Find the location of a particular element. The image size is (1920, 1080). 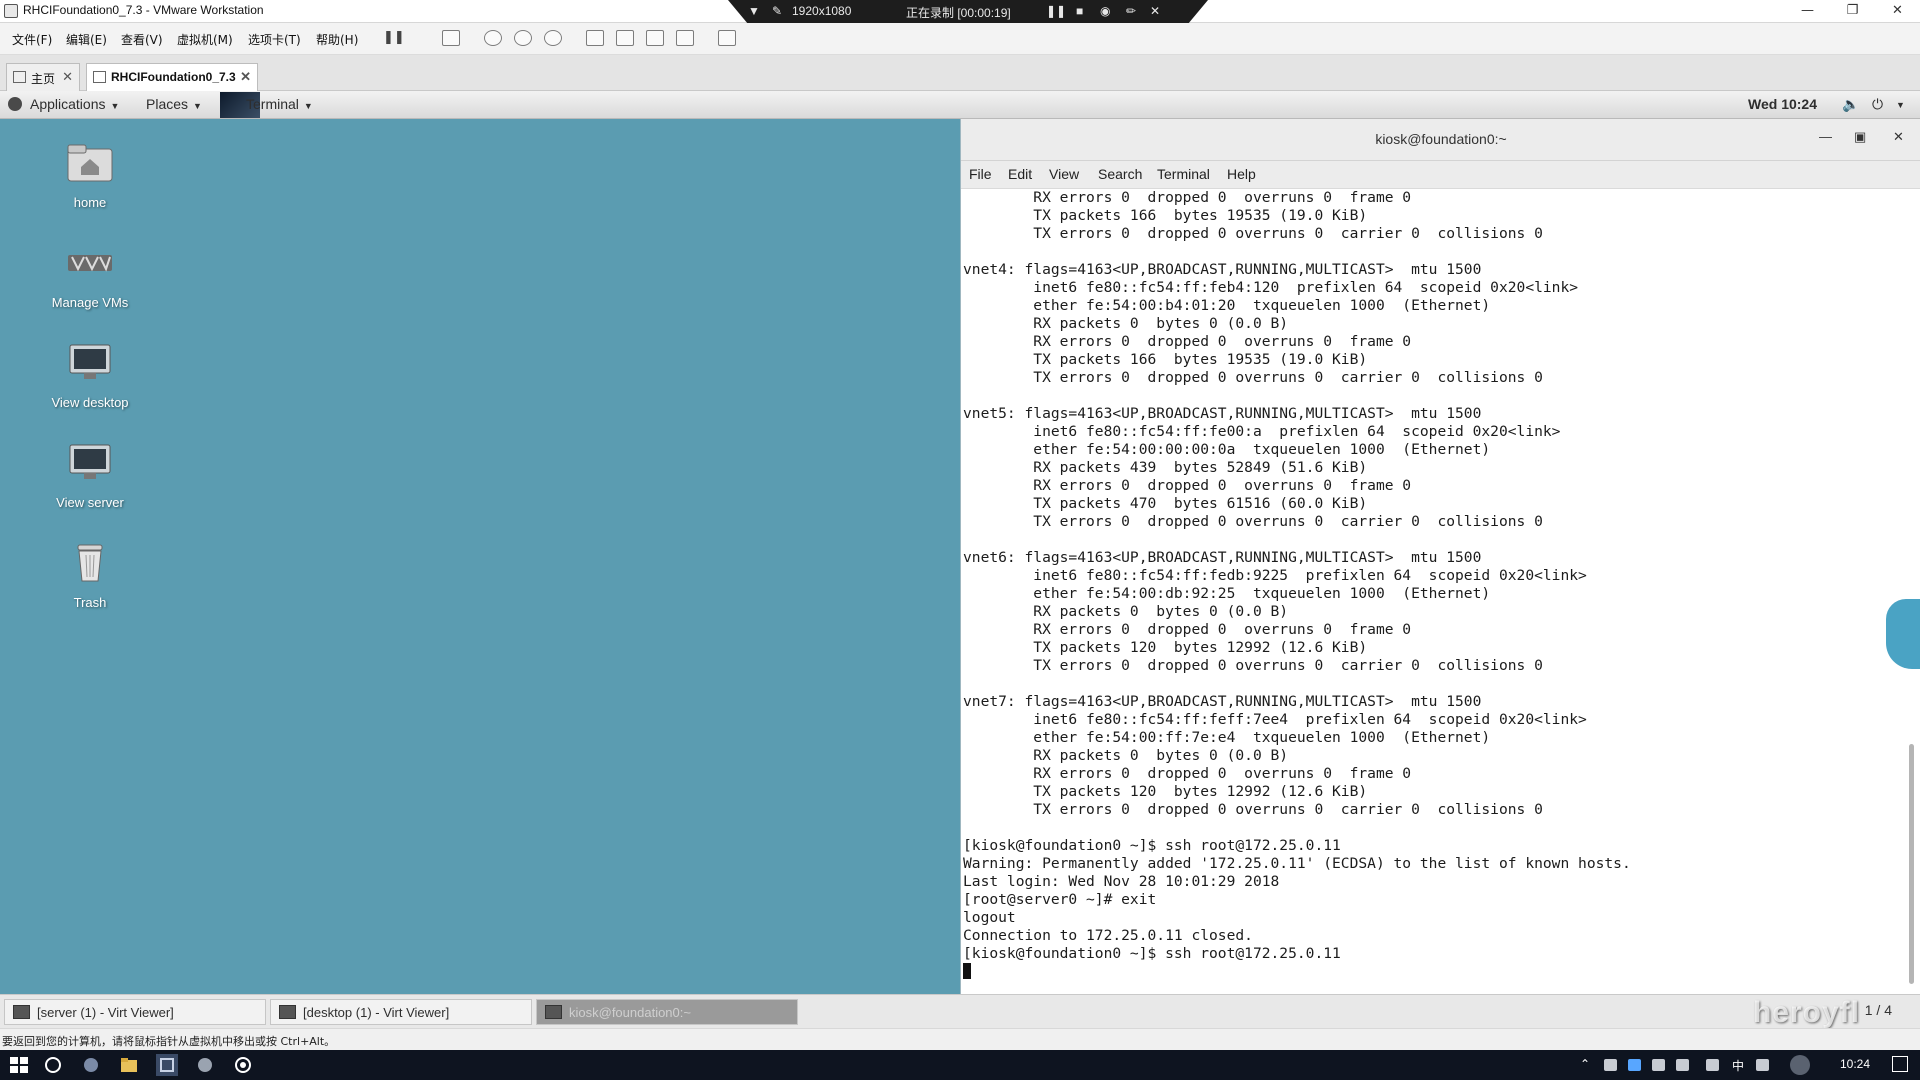

desktop-icon-view-desktop: View desktop is located at coordinates (90, 375).